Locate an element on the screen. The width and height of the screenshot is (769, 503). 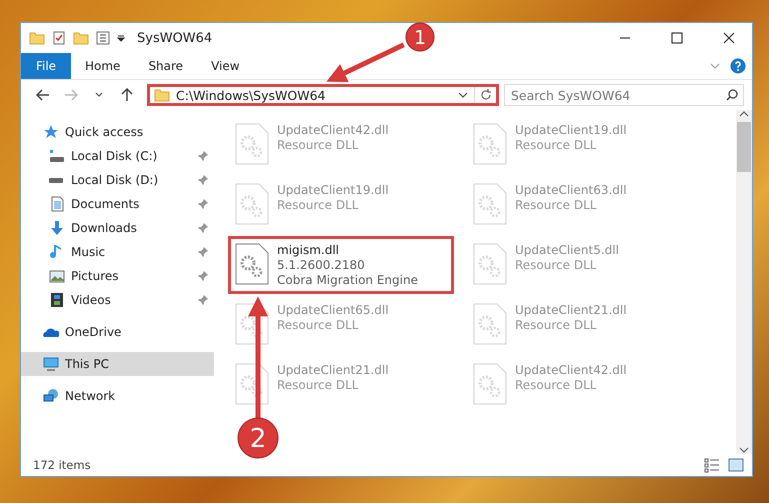
up-arrow-icon is located at coordinates (127, 95).